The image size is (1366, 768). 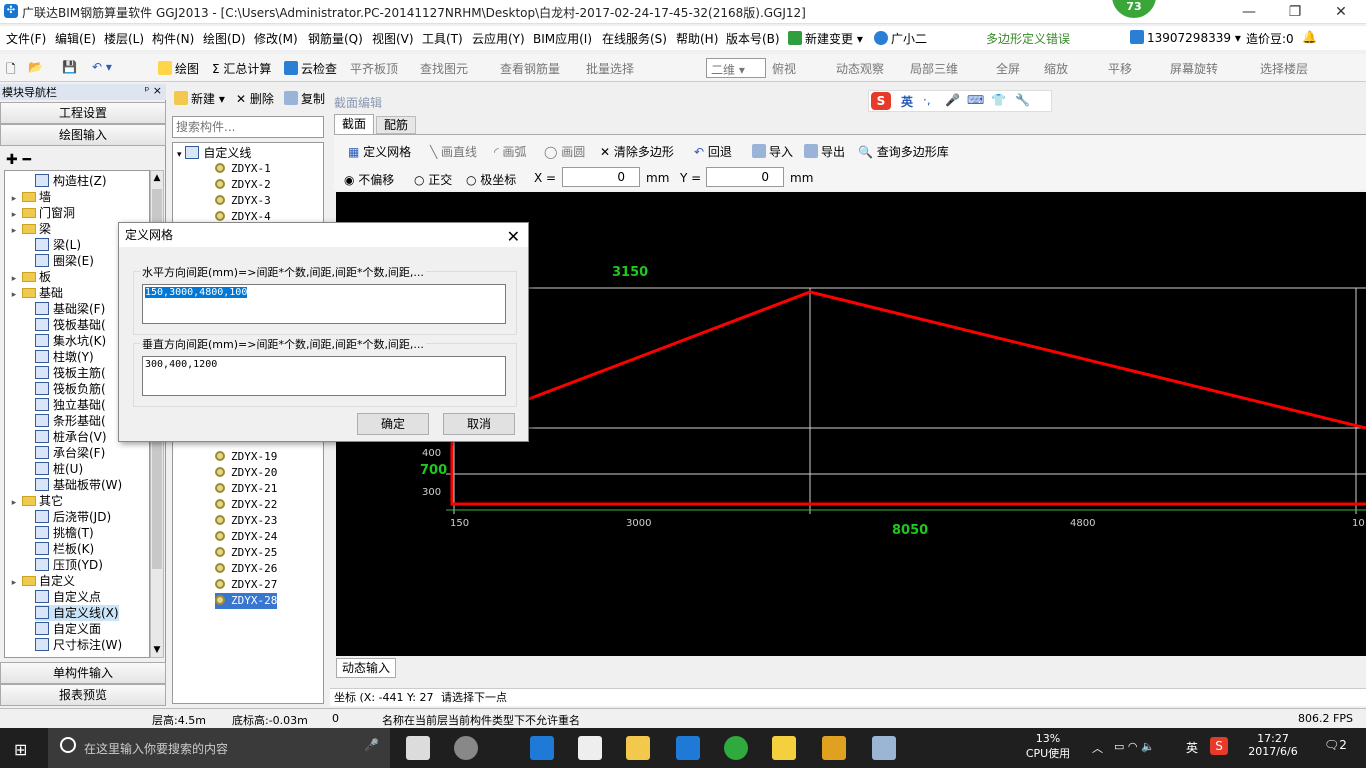 What do you see at coordinates (824, 151) in the screenshot?
I see `export-button: 导出` at bounding box center [824, 151].